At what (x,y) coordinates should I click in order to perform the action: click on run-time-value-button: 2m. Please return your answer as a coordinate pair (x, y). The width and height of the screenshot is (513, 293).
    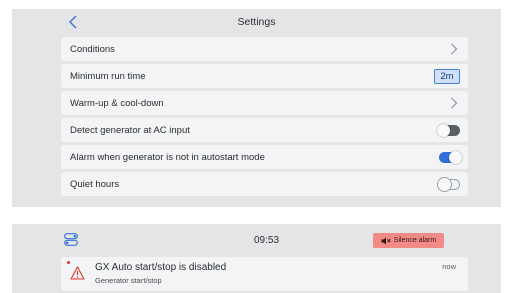
    Looking at the image, I should click on (447, 76).